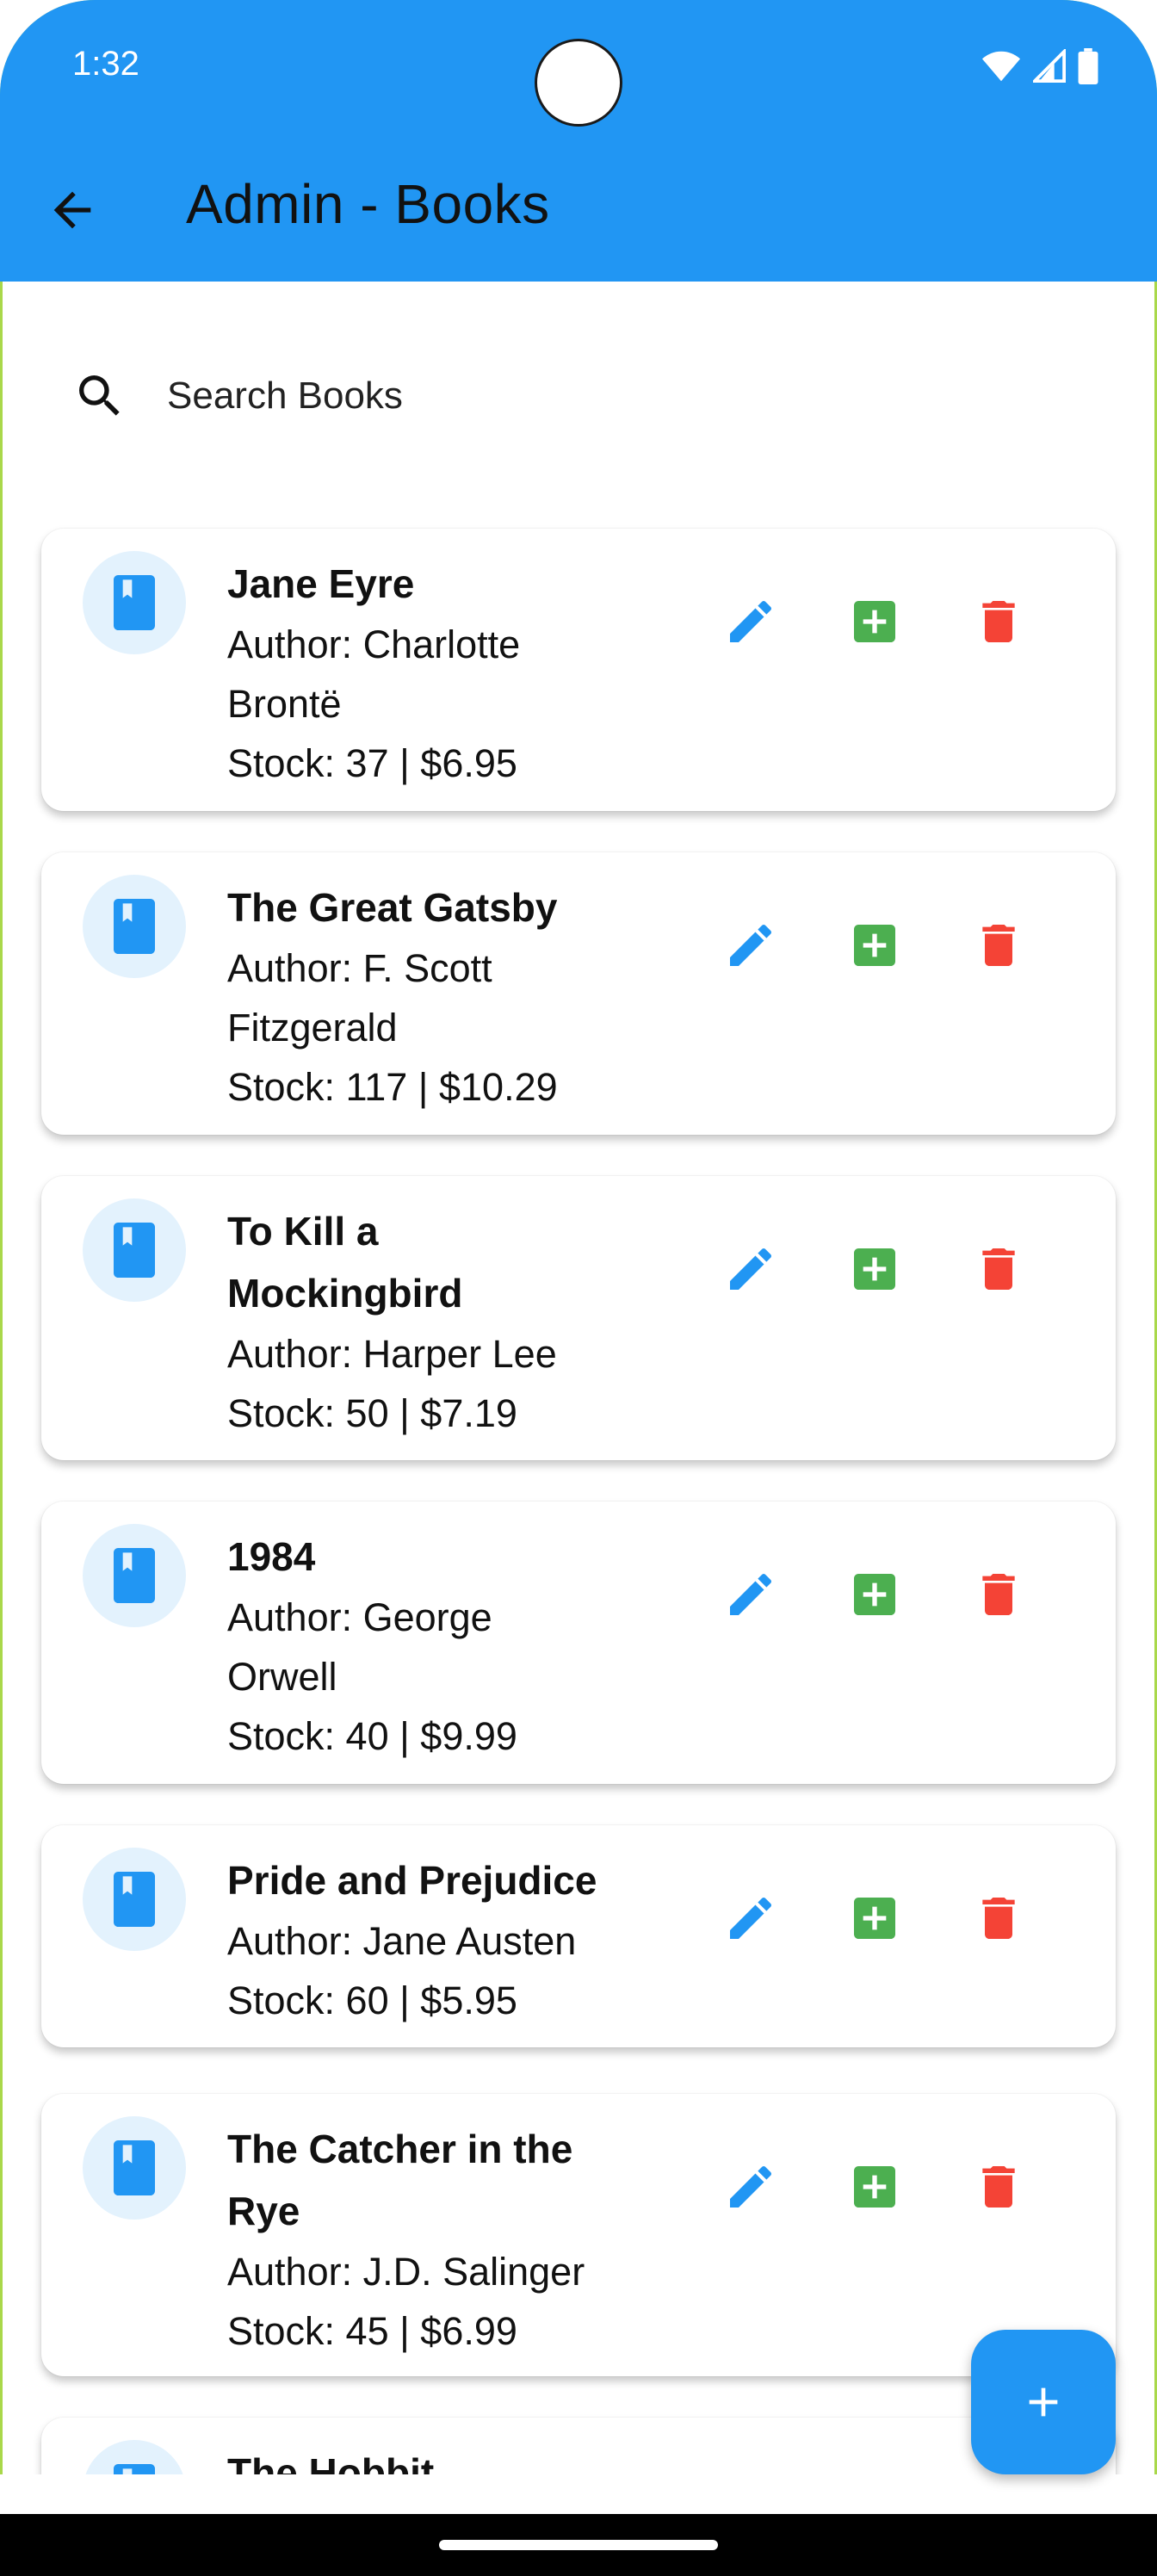  I want to click on add-book-fab, so click(1044, 2402).